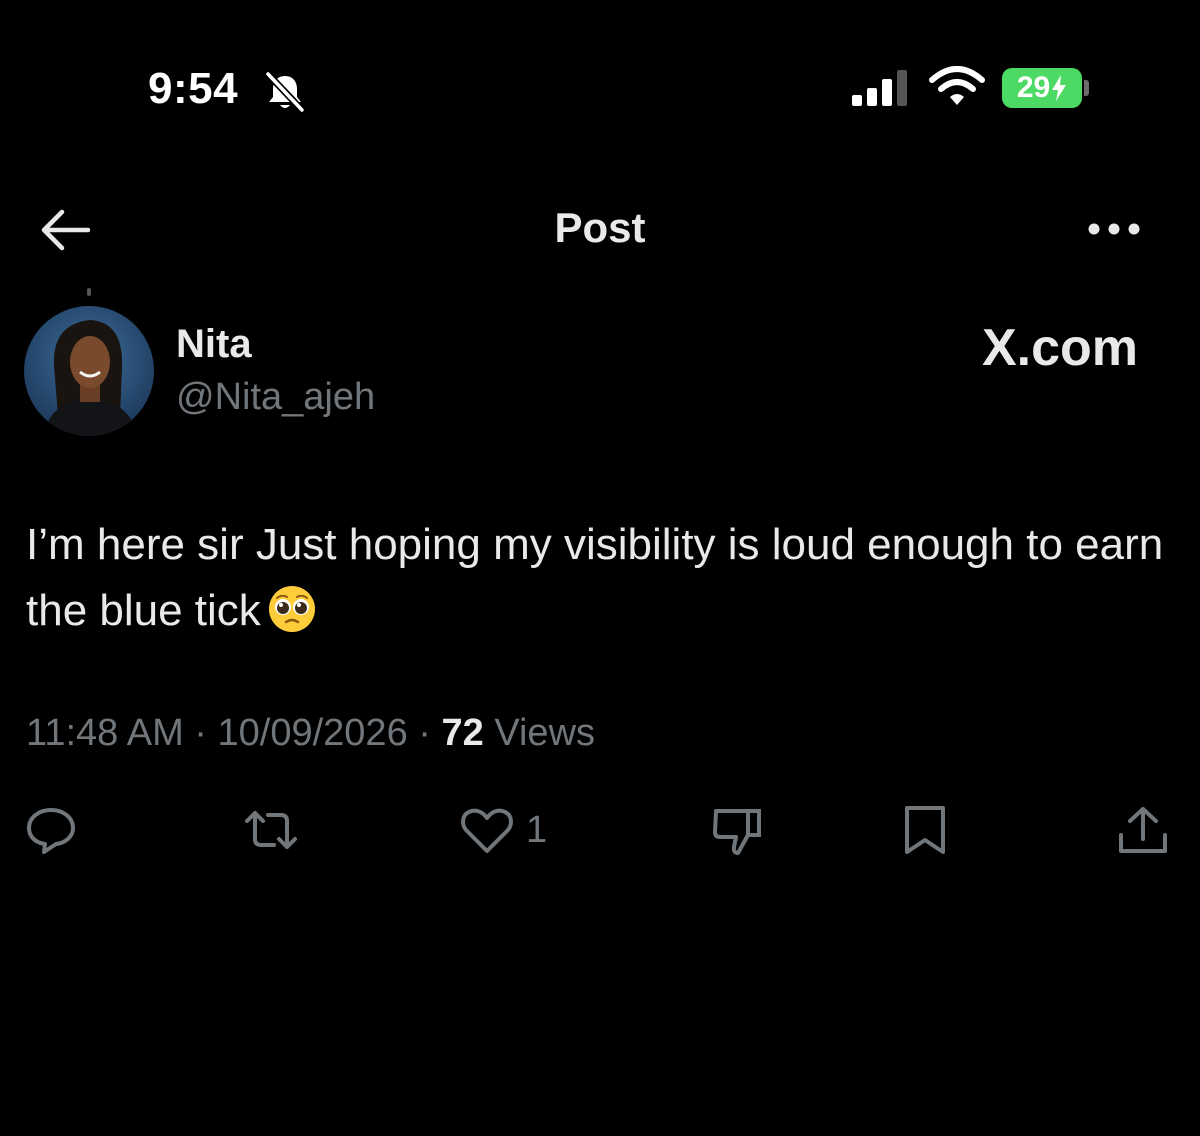  Describe the element at coordinates (285, 92) in the screenshot. I see `bell-slash-icon` at that location.